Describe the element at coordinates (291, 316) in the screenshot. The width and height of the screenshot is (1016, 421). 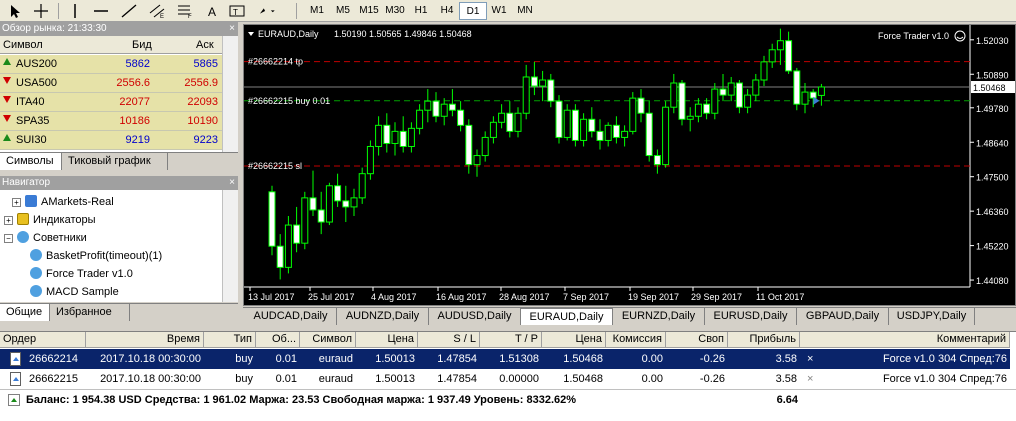
I see `chart-tab-audcad: AUDCAD,Daily` at that location.